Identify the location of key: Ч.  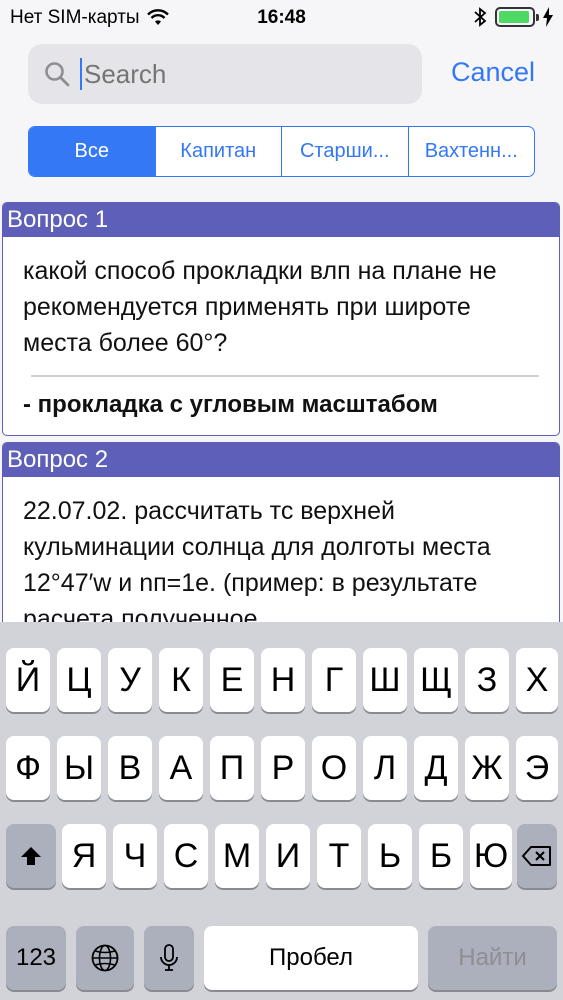
(135, 856).